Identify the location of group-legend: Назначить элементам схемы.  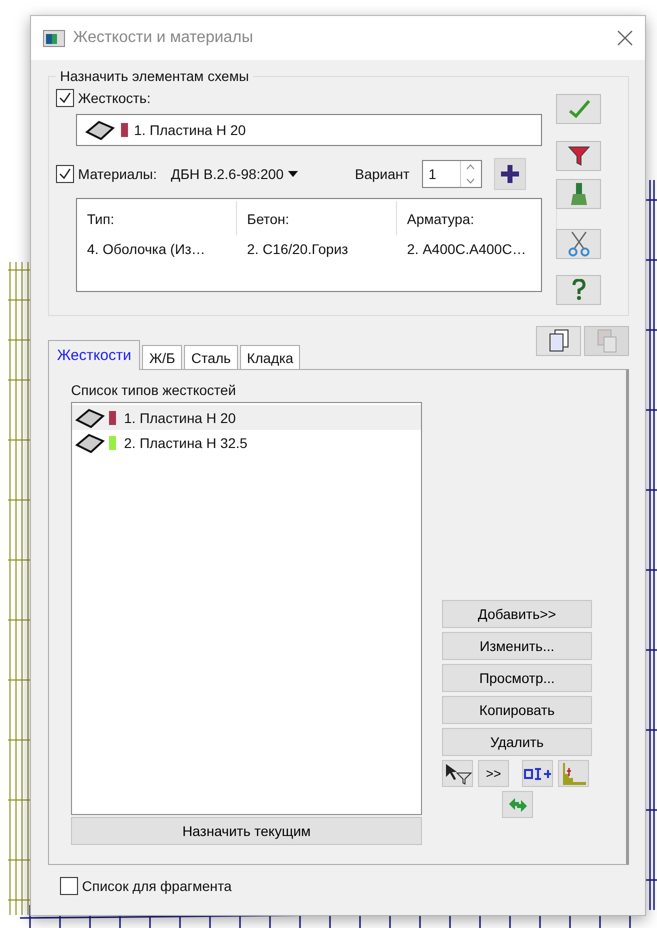
(154, 76).